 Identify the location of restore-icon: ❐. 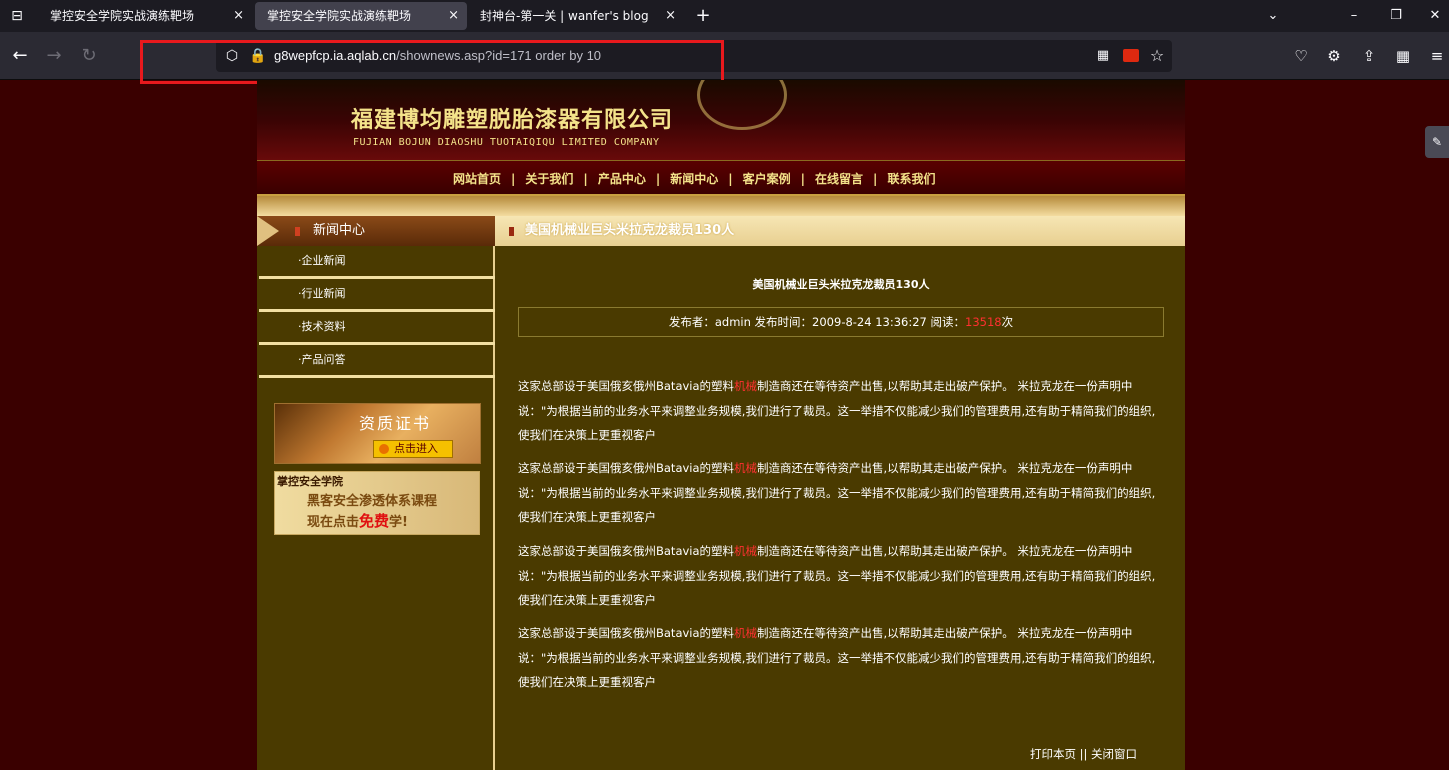
(1396, 16).